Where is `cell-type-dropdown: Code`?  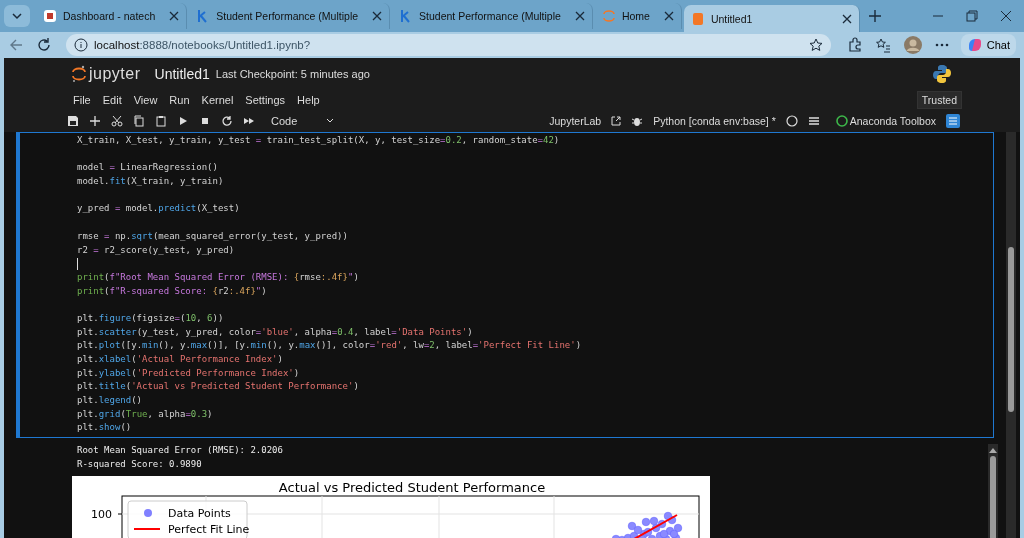
cell-type-dropdown: Code is located at coordinates (303, 121).